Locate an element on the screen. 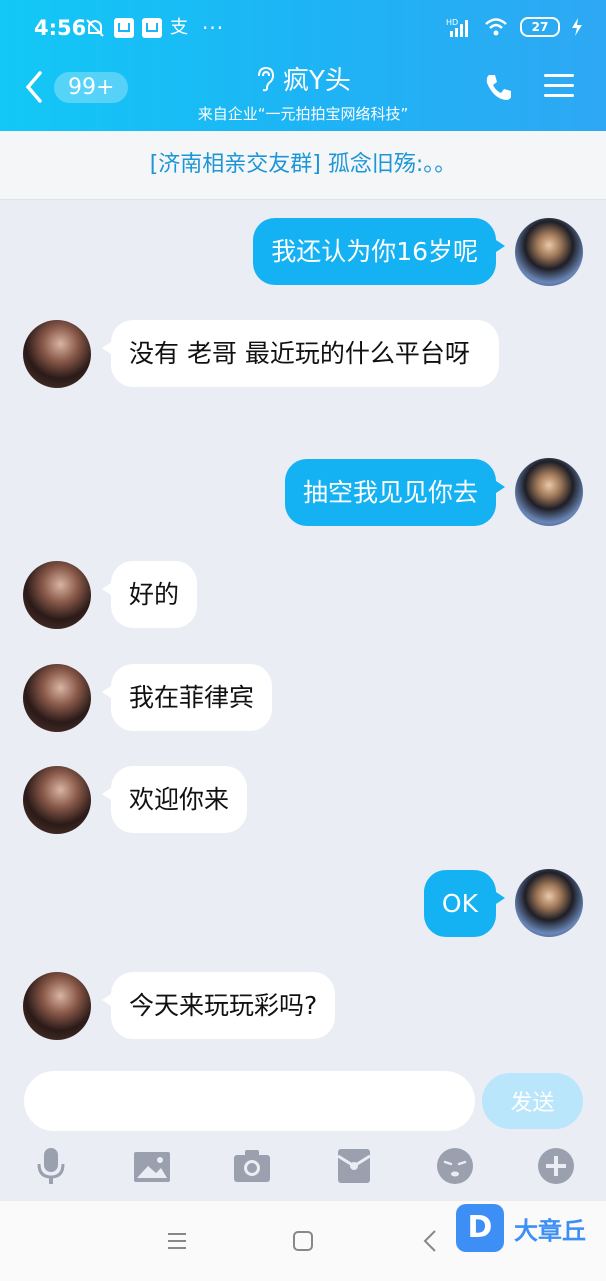 The image size is (606, 1281). signal-icon: HD is located at coordinates (457, 27).